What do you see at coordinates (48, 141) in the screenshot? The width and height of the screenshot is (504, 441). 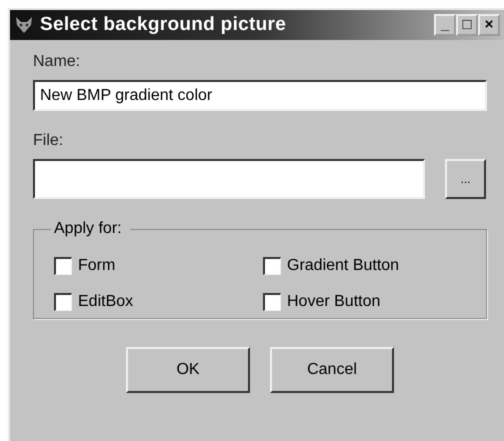 I see `field-label: File:` at bounding box center [48, 141].